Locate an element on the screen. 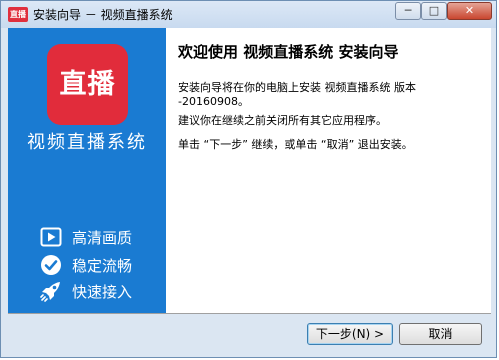 Image resolution: width=499 pixels, height=360 pixels. install-description: 安装向导将在你的电脑上安装 视频直播系统 版本 -20160908。 is located at coordinates (297, 94).